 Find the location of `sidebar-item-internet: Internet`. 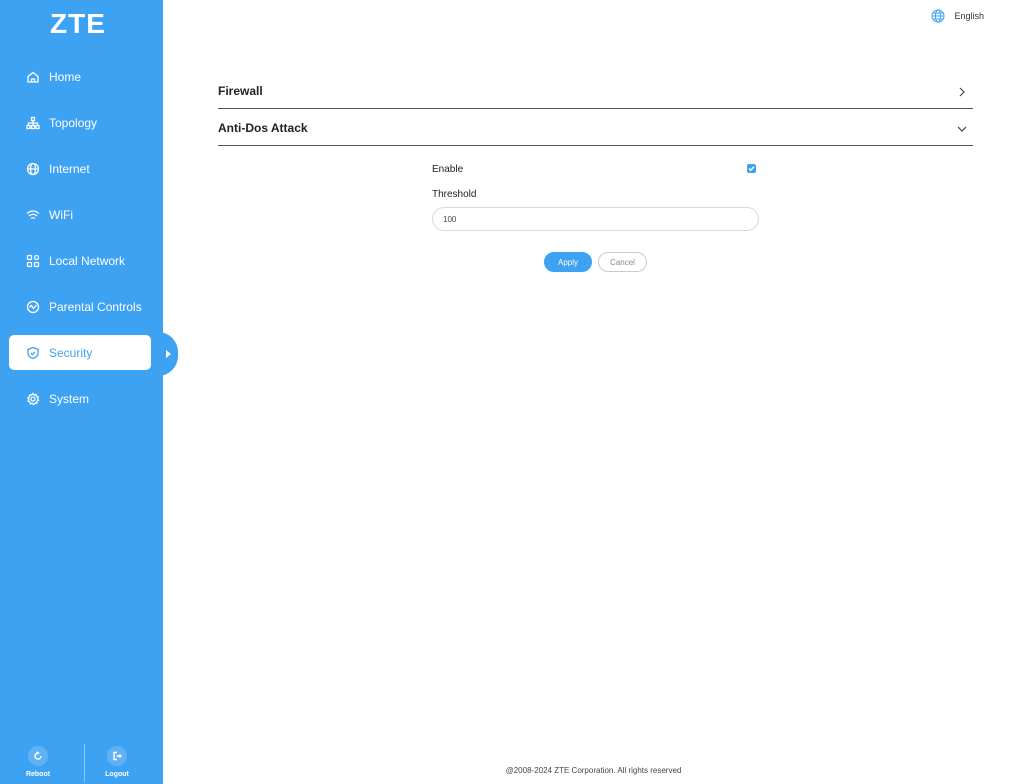

sidebar-item-internet: Internet is located at coordinates (81, 169).